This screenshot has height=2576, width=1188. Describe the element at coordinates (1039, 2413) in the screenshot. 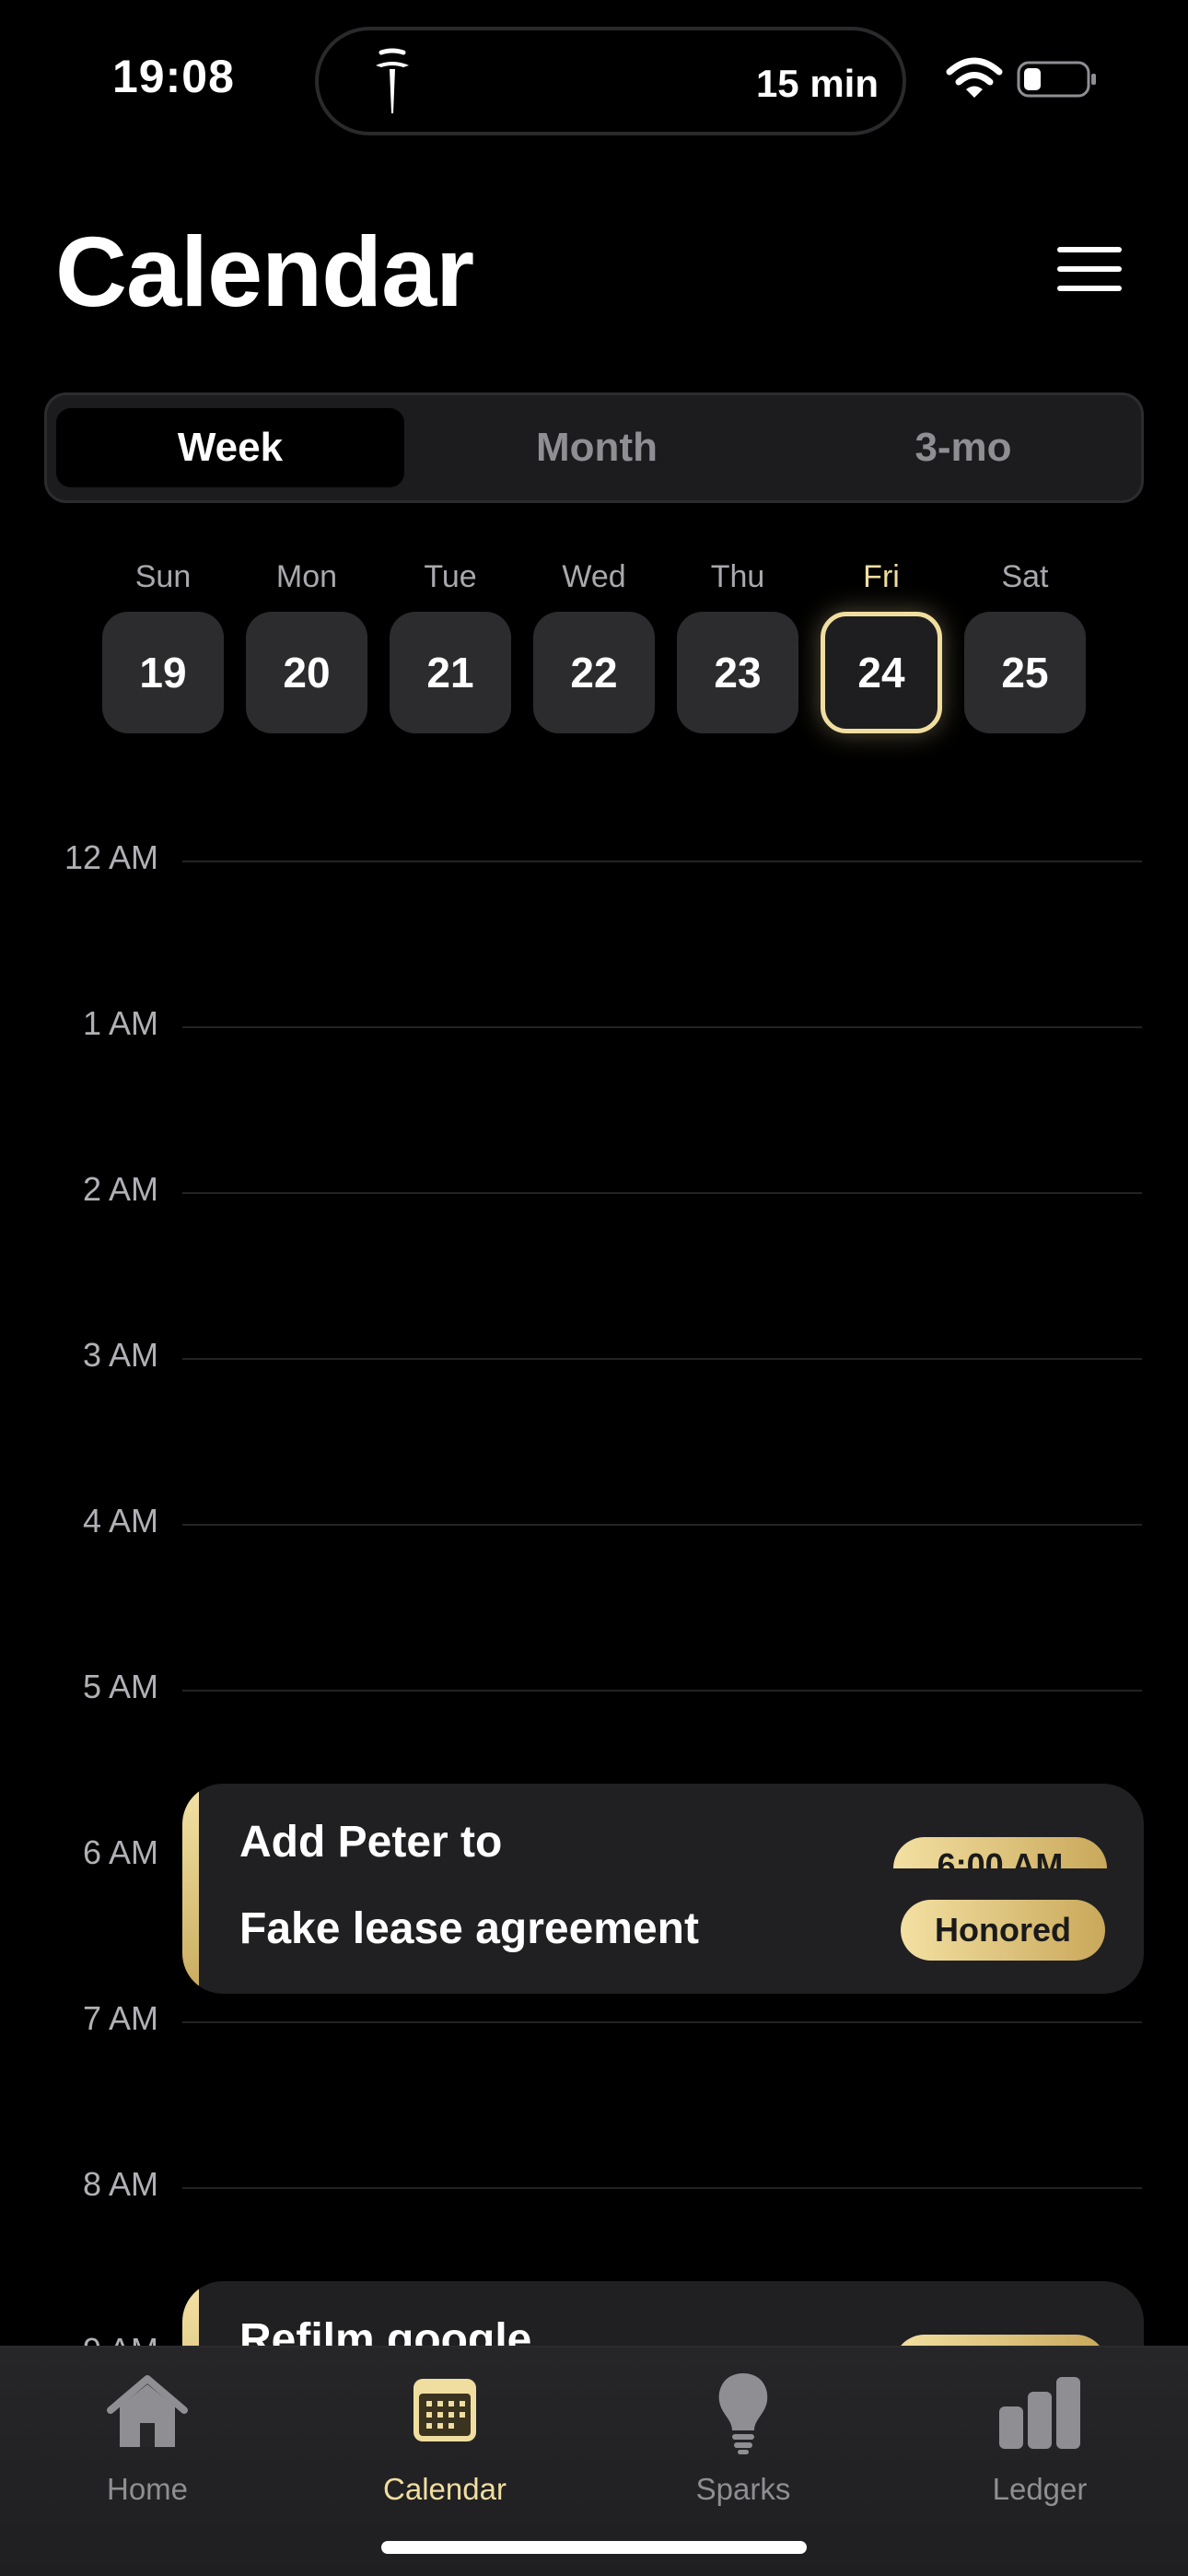

I see `bar-chart-icon` at that location.